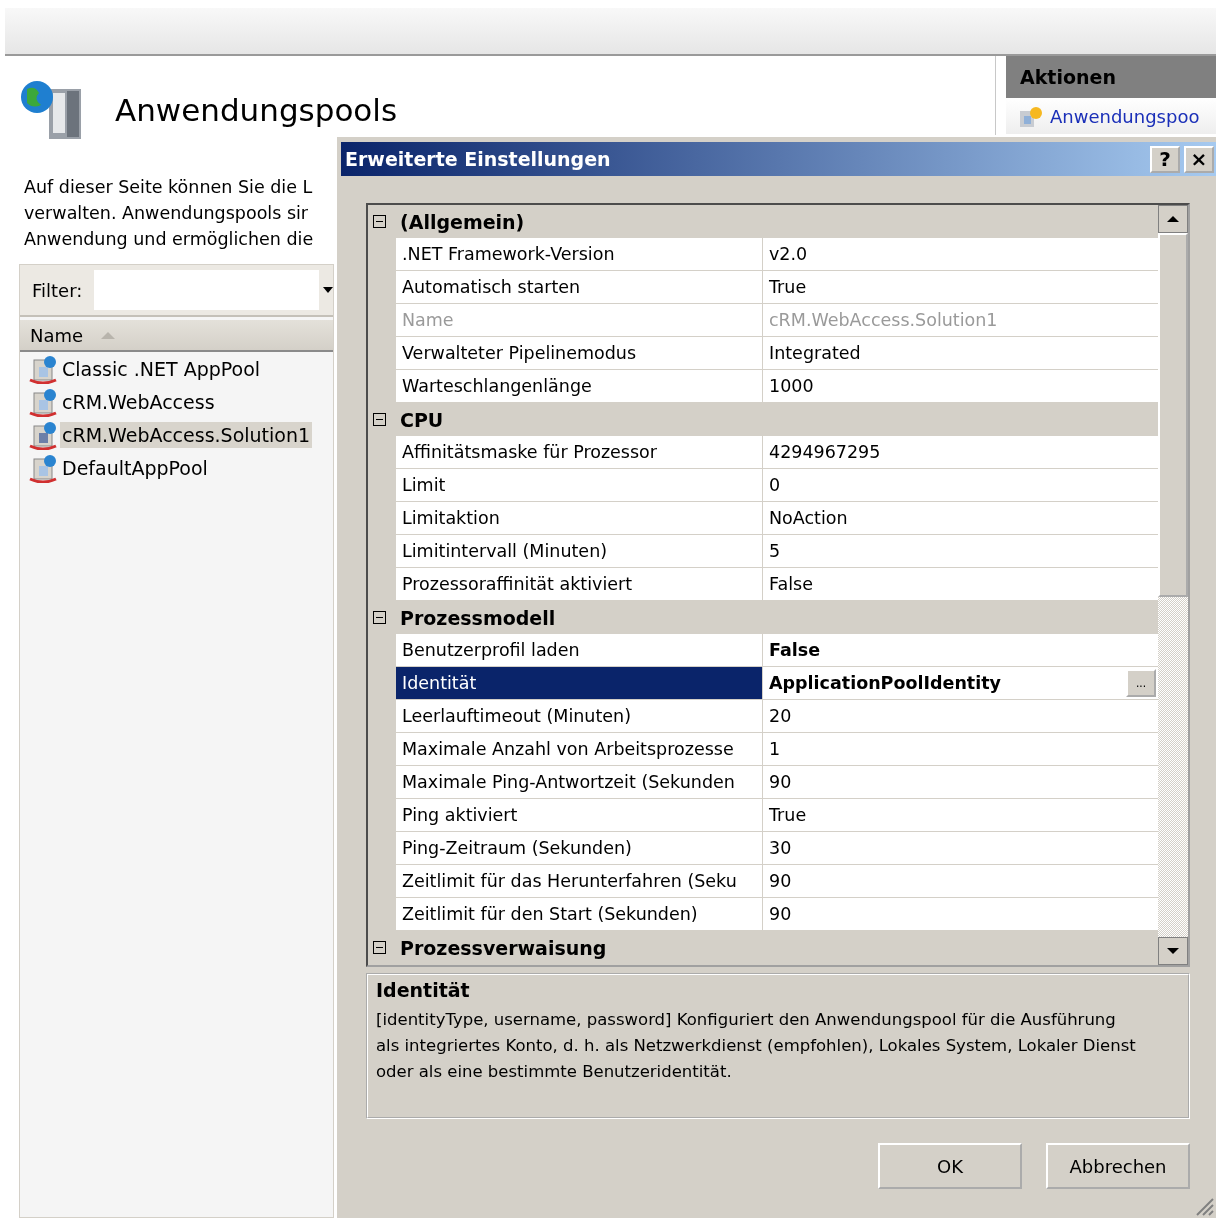 Image resolution: width=1216 pixels, height=1218 pixels. Describe the element at coordinates (960, 518) in the screenshot. I see `property-value: NoAction` at that location.